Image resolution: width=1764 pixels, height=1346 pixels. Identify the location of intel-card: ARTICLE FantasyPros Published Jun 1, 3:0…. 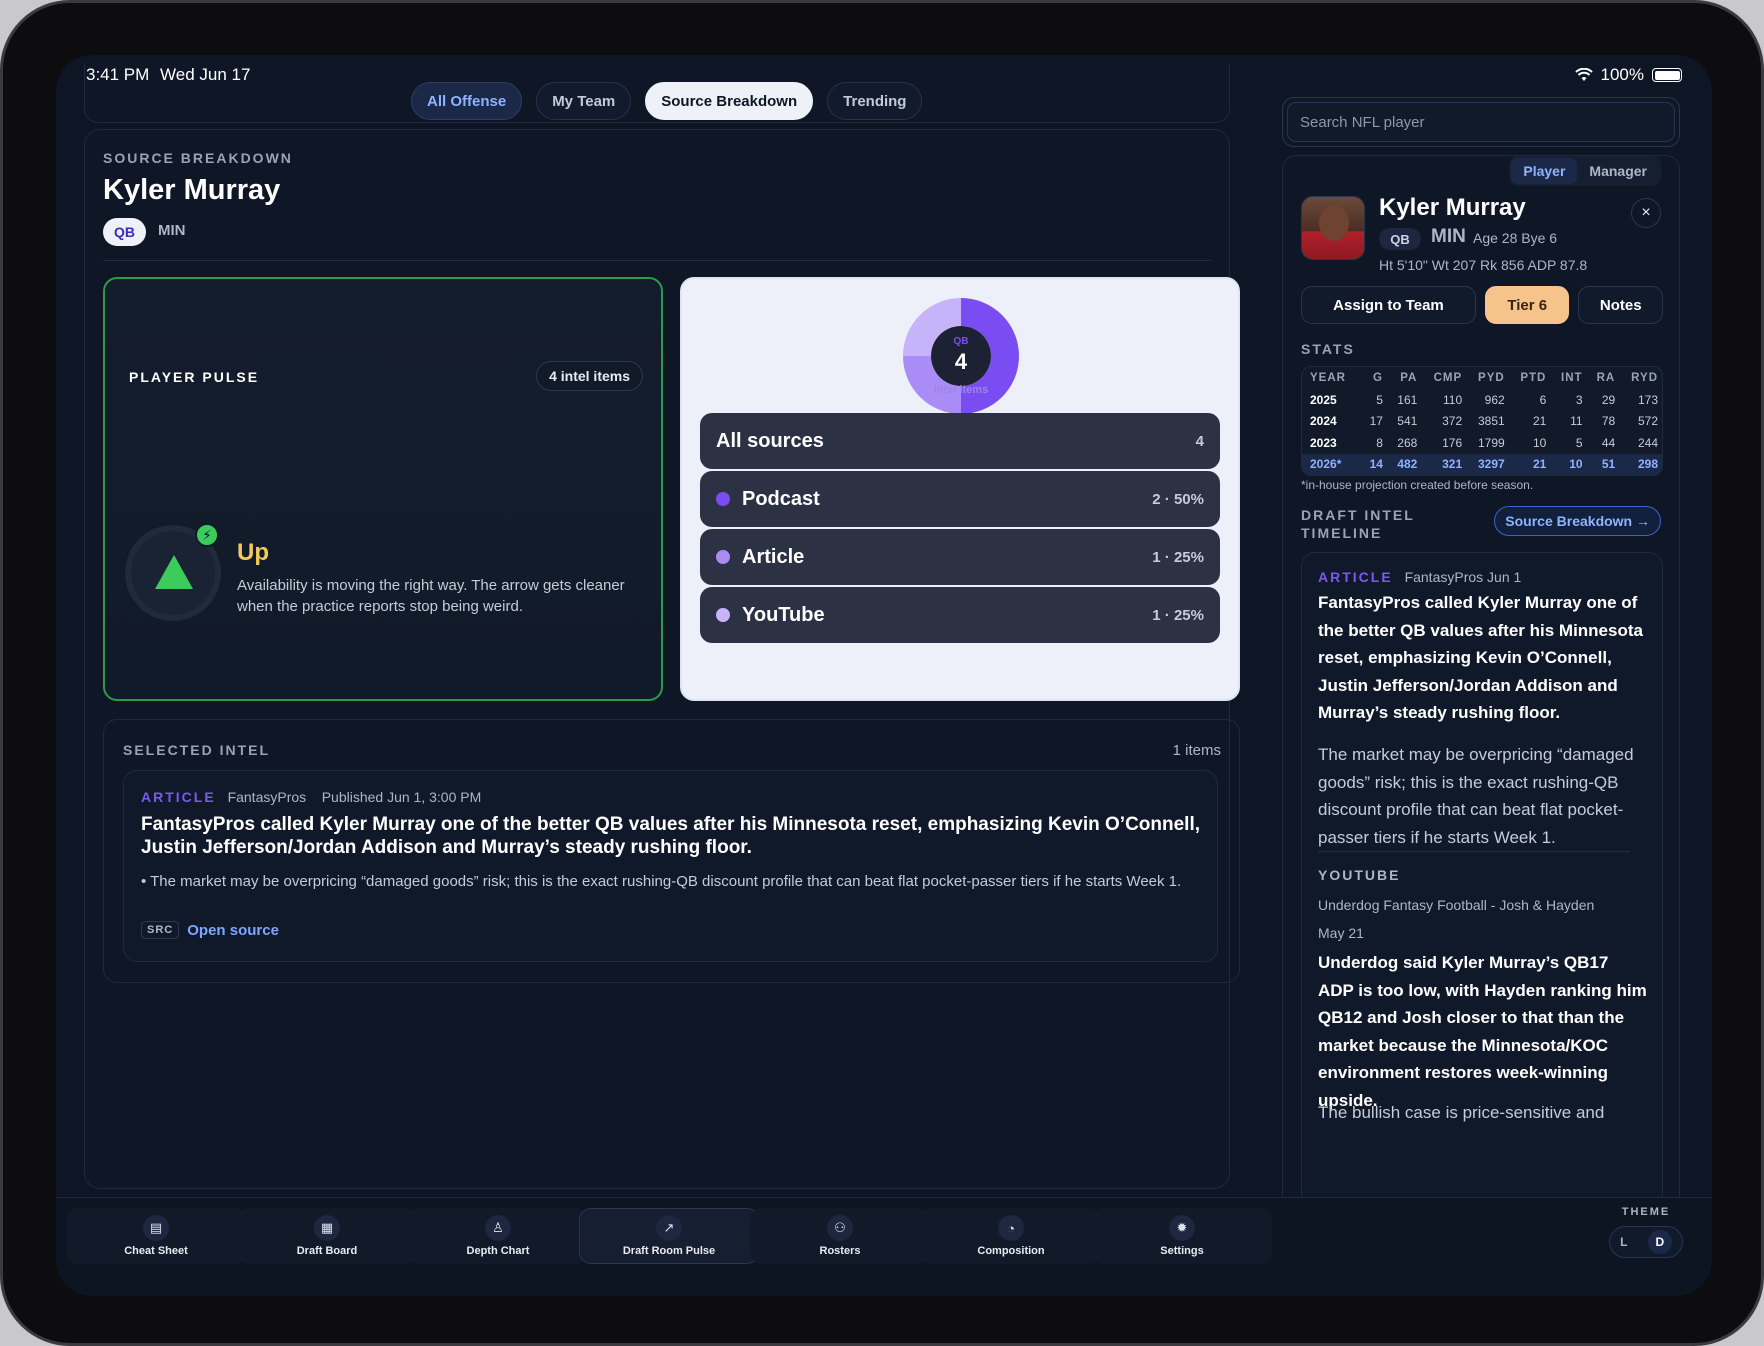
(670, 866).